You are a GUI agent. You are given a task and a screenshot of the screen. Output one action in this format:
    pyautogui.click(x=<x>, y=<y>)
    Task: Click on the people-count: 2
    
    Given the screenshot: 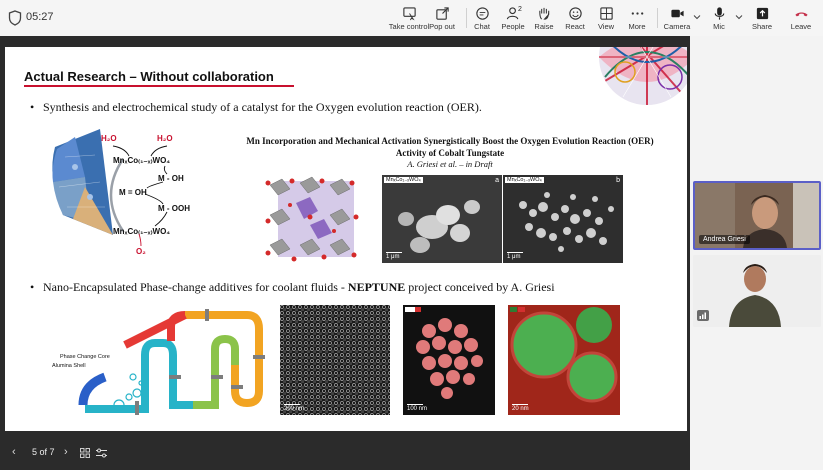 What is the action you would take?
    pyautogui.click(x=520, y=9)
    